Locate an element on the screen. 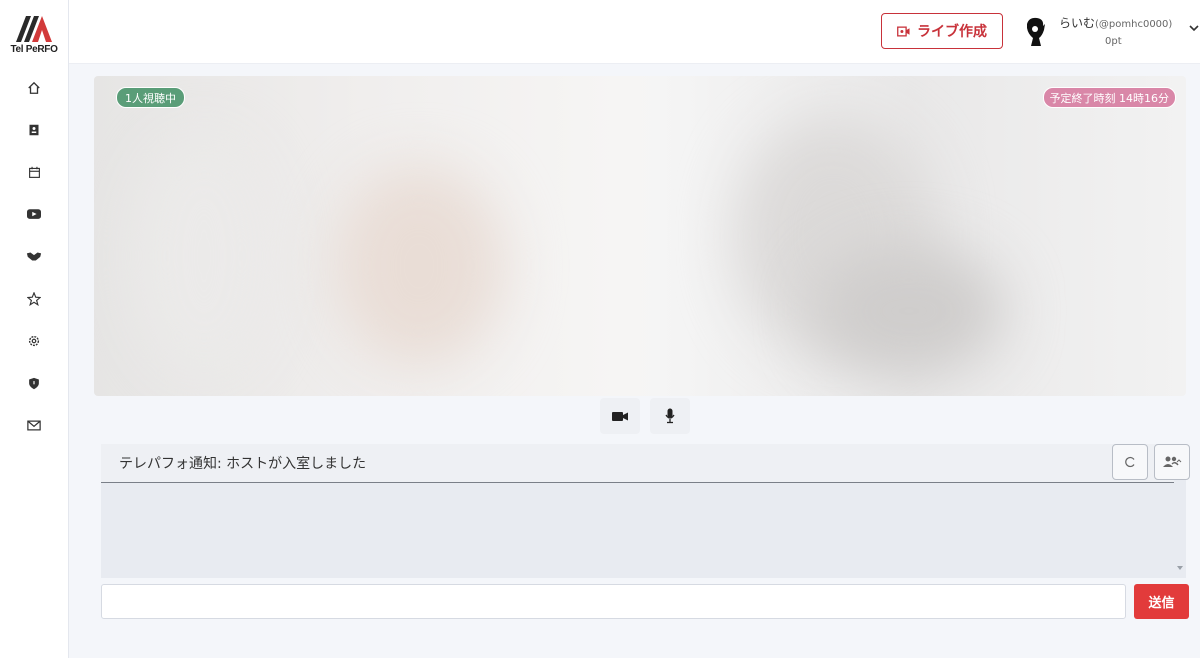  live-camera-icon is located at coordinates (903, 31).